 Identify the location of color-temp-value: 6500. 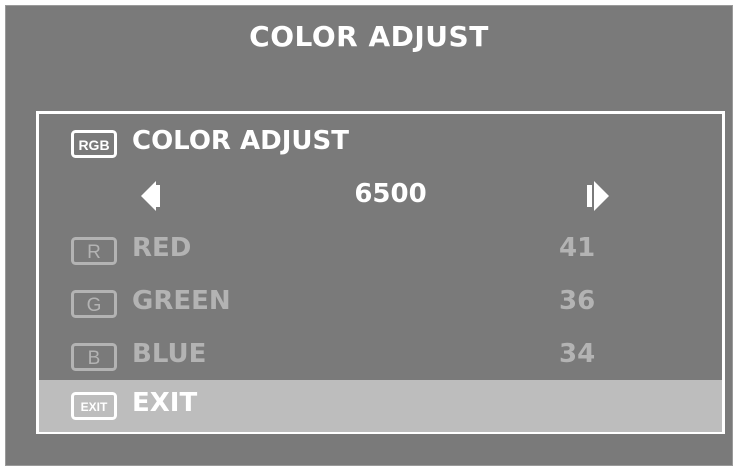
(390, 194).